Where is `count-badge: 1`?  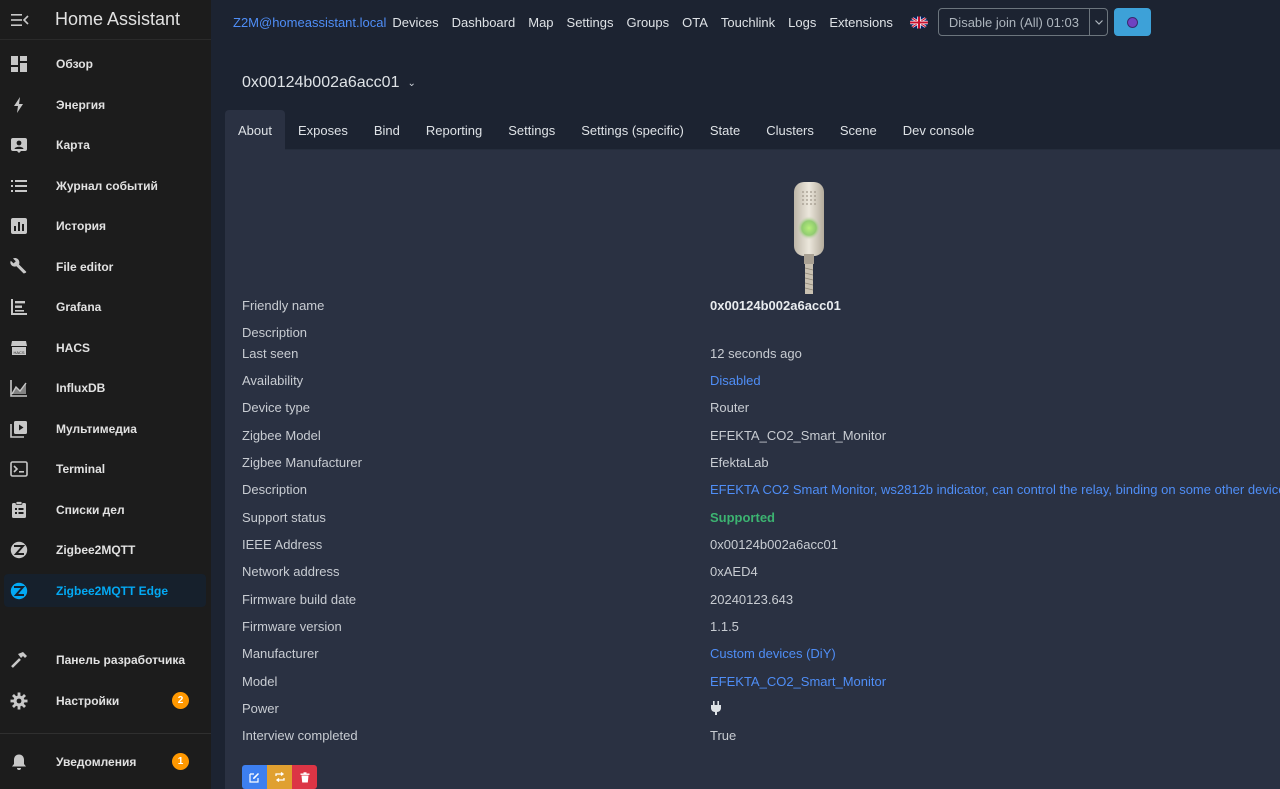 count-badge: 1 is located at coordinates (180, 761).